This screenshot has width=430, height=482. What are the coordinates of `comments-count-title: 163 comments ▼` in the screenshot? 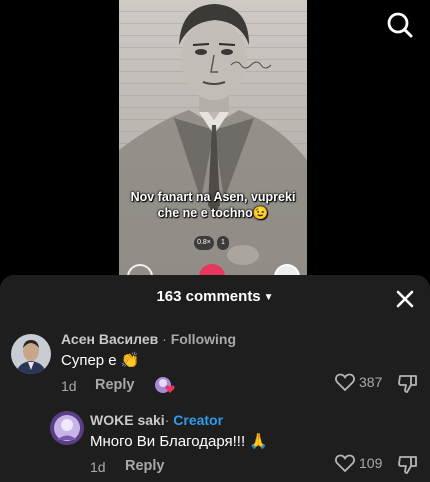 It's located at (215, 296).